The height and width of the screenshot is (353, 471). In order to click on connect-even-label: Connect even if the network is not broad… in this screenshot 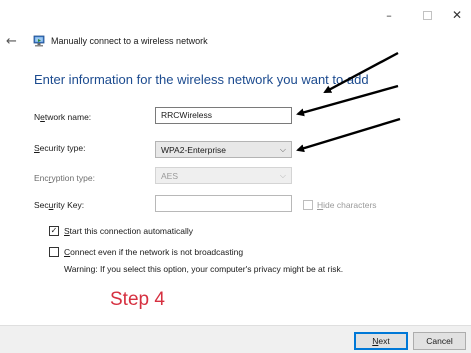, I will do `click(154, 252)`.